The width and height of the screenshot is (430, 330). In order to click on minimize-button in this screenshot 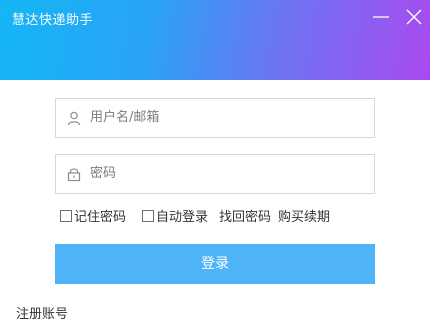, I will do `click(381, 17)`.